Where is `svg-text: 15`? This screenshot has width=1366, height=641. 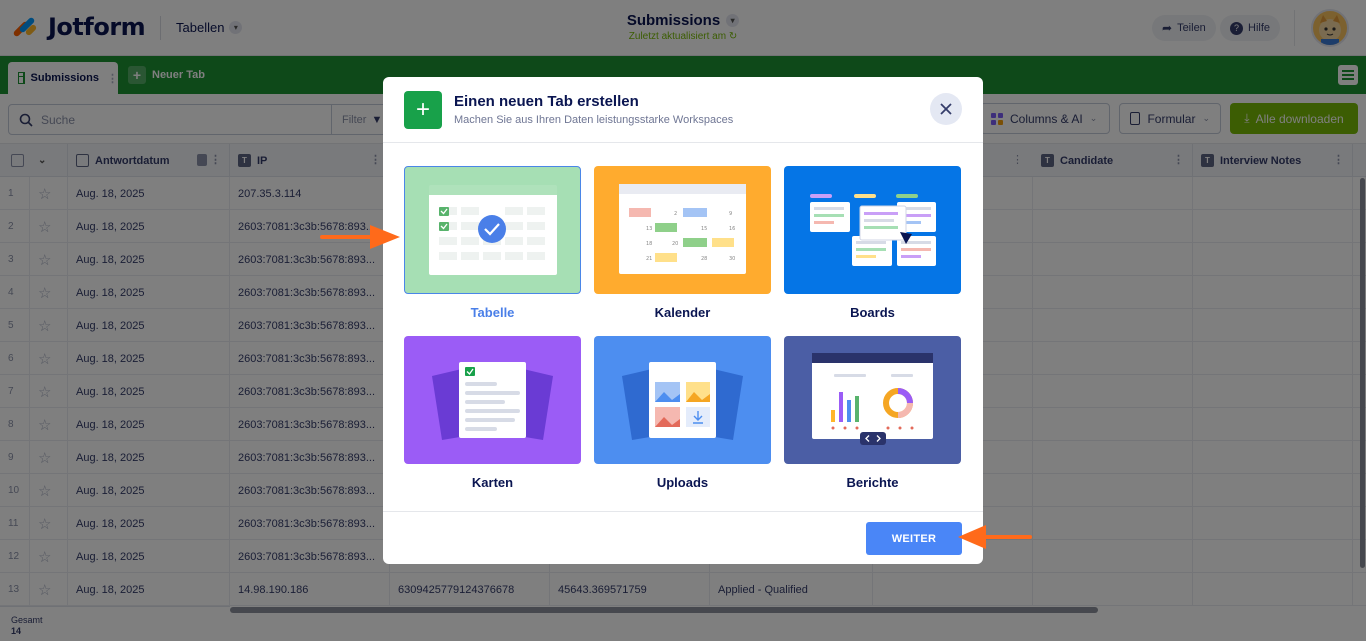
svg-text: 15 is located at coordinates (704, 229).